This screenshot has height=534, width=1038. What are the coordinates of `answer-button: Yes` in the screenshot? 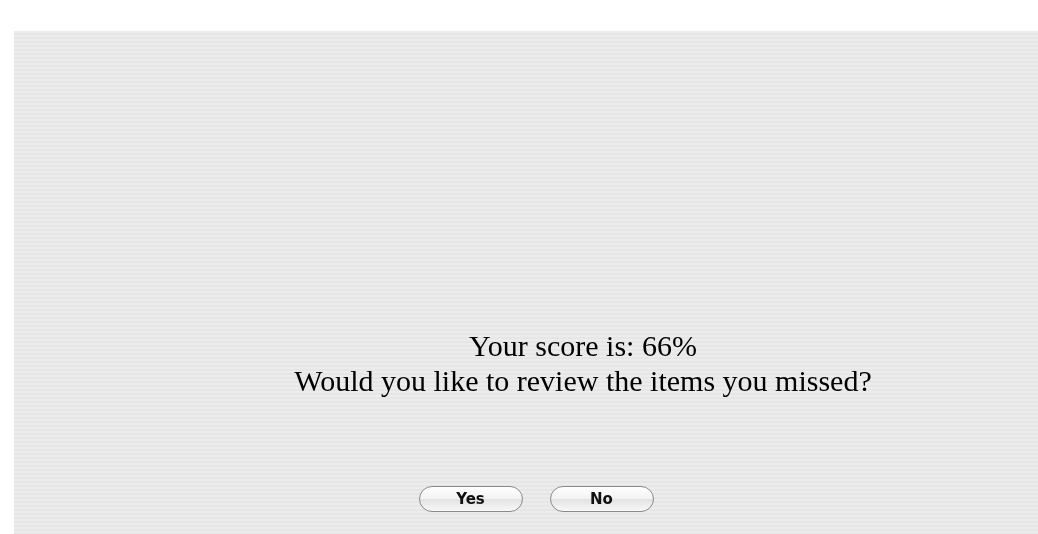 It's located at (470, 499).